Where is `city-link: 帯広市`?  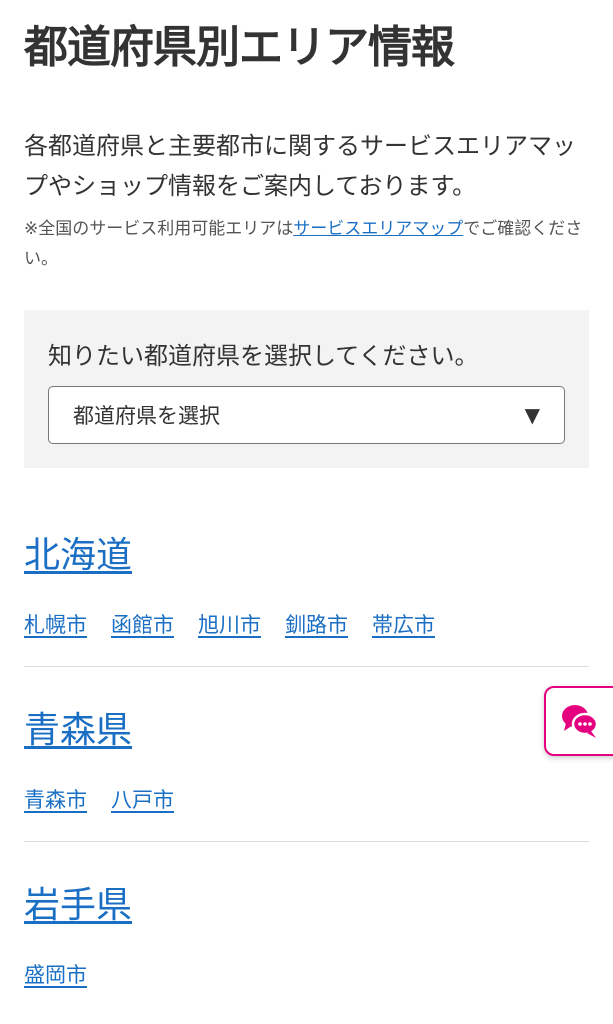
city-link: 帯広市 is located at coordinates (403, 625).